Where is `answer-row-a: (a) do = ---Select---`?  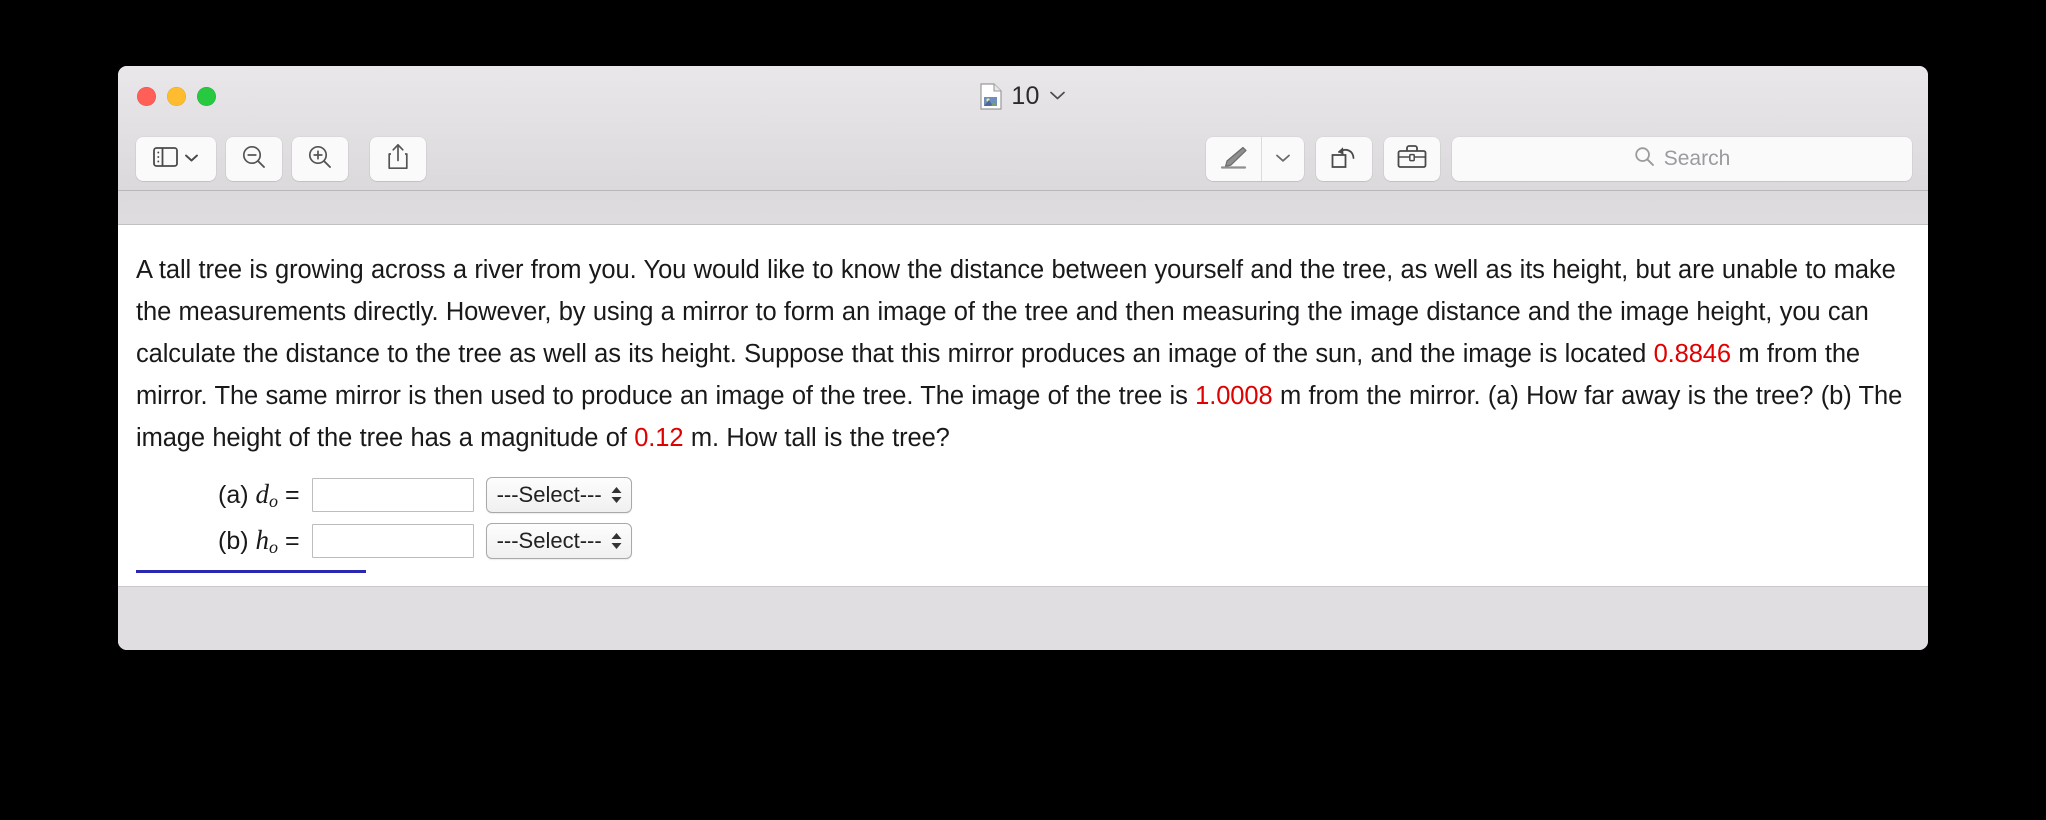 answer-row-a: (a) do = ---Select--- is located at coordinates (1073, 495).